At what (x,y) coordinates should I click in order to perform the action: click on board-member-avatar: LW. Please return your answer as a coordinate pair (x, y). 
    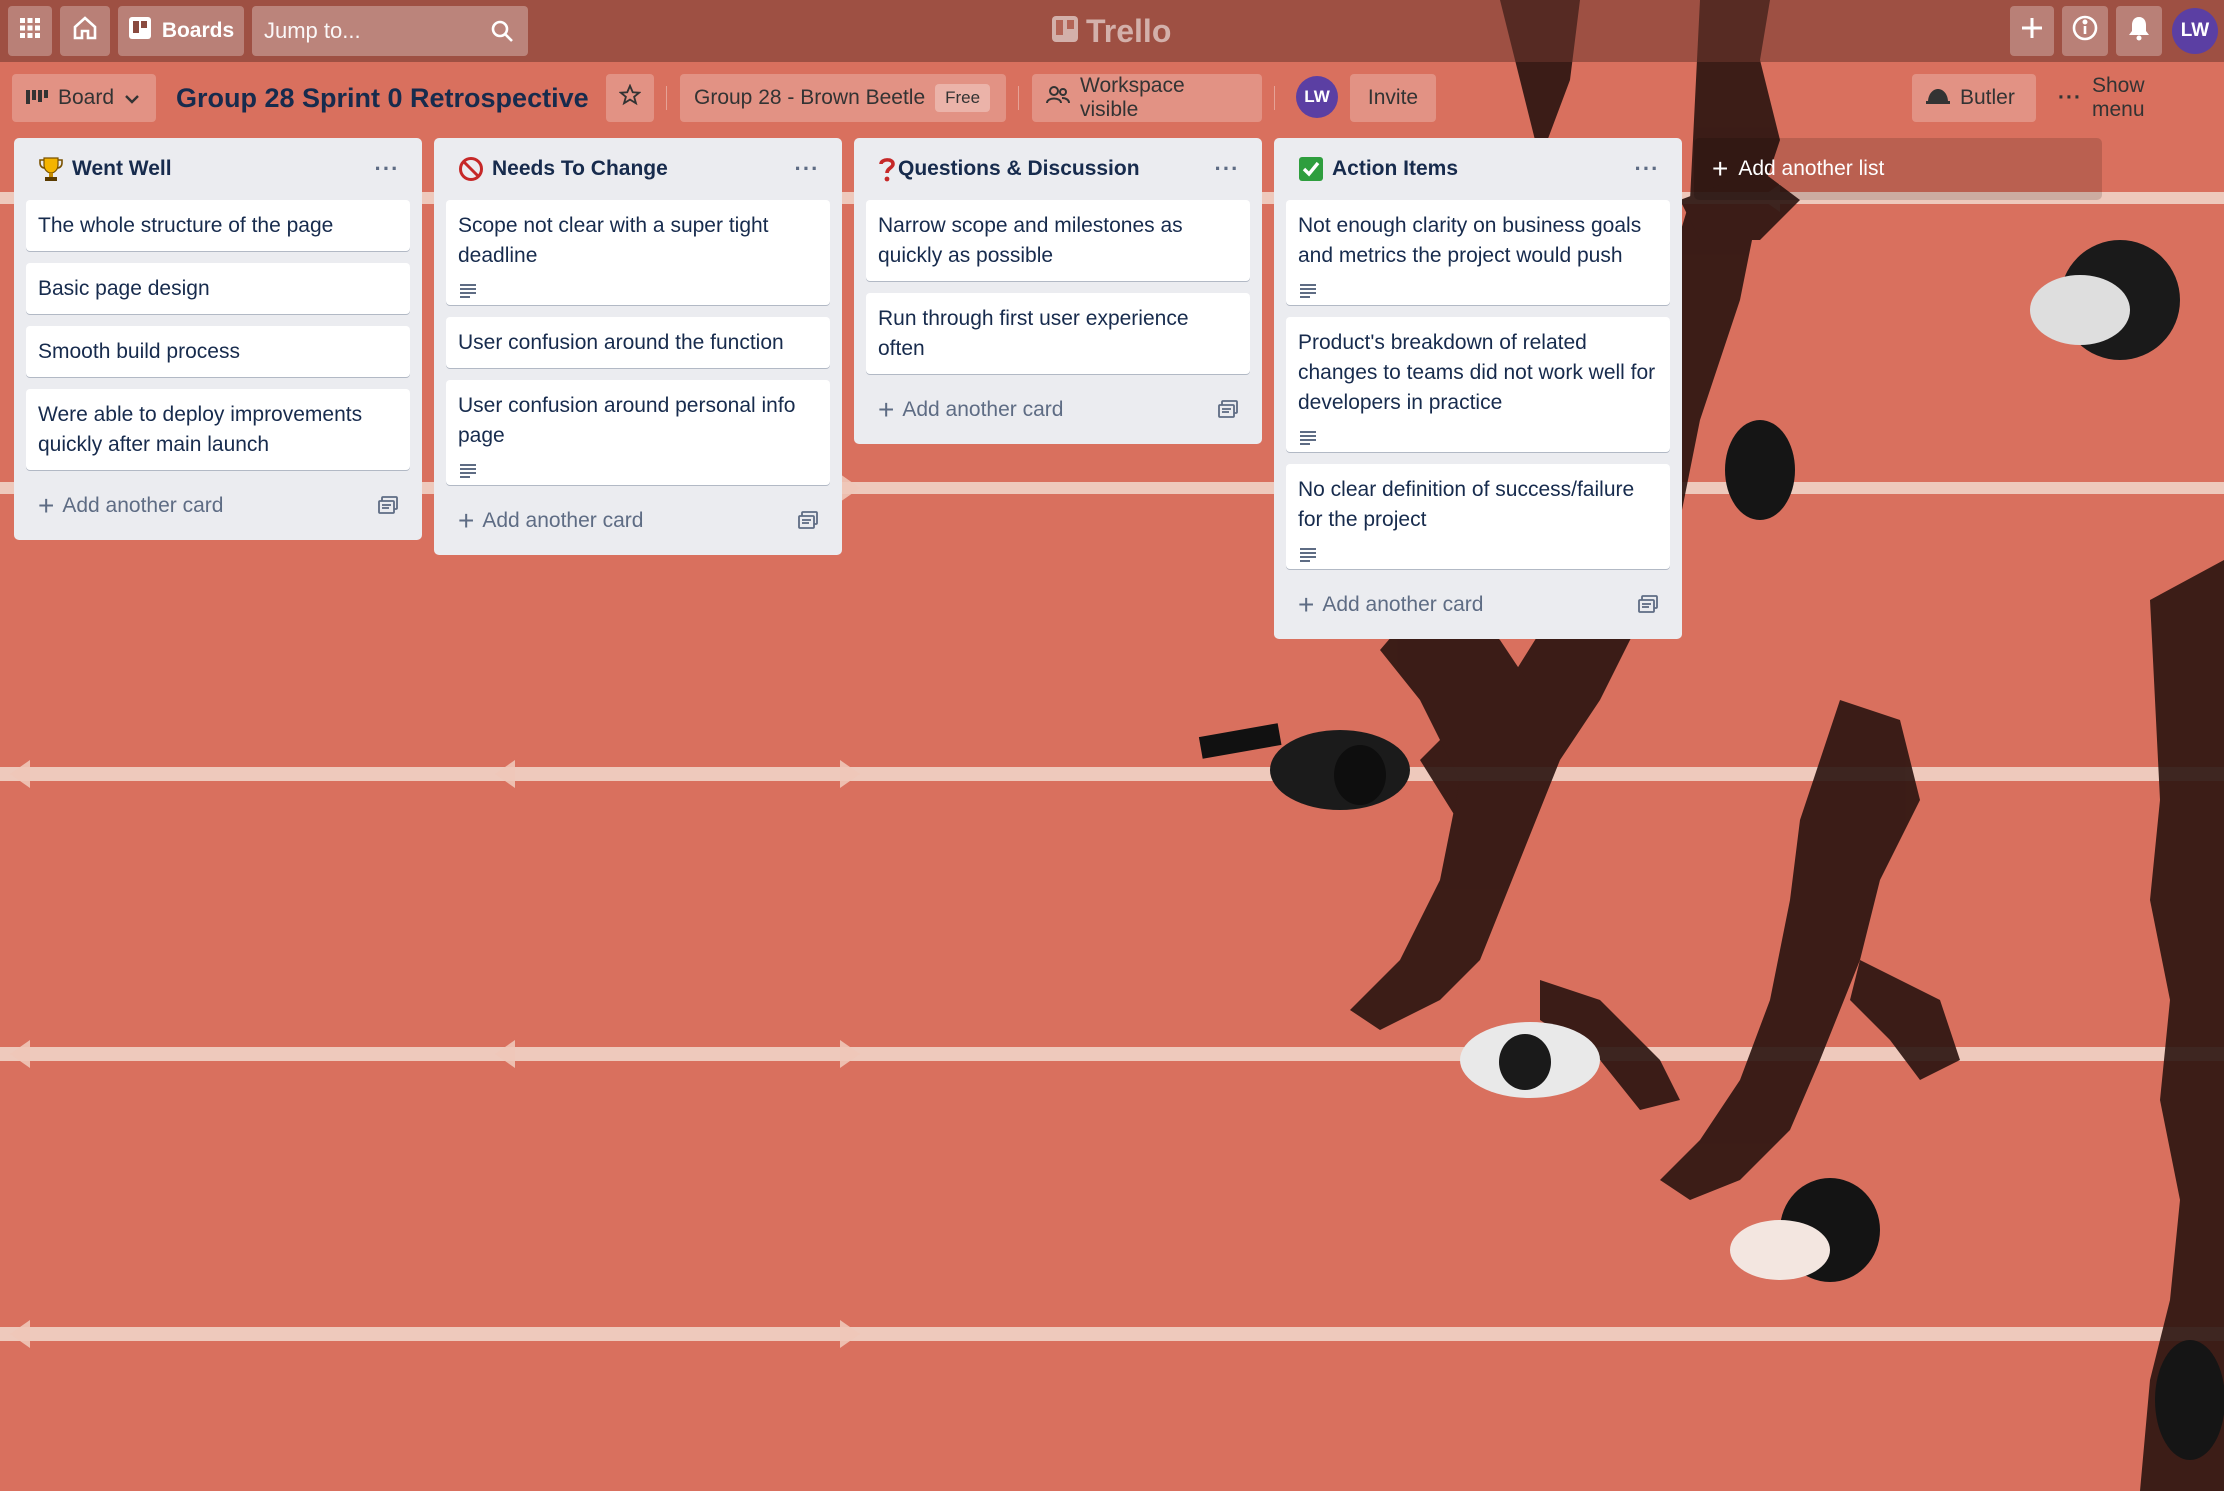
    Looking at the image, I should click on (1317, 97).